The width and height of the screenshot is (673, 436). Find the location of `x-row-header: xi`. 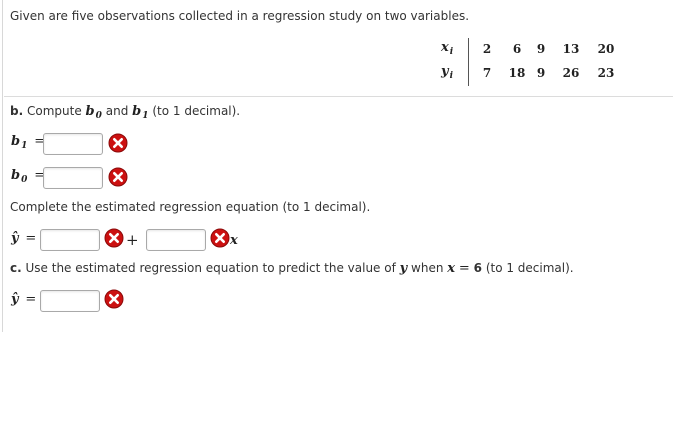

x-row-header: xi is located at coordinates (447, 48).